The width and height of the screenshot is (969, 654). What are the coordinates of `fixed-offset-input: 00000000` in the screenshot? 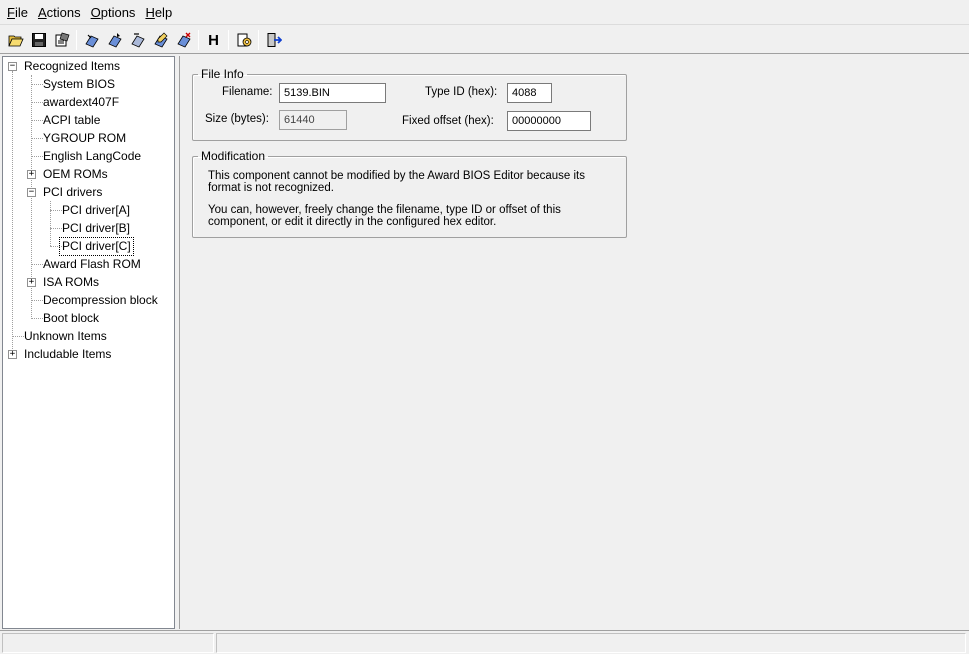 It's located at (549, 121).